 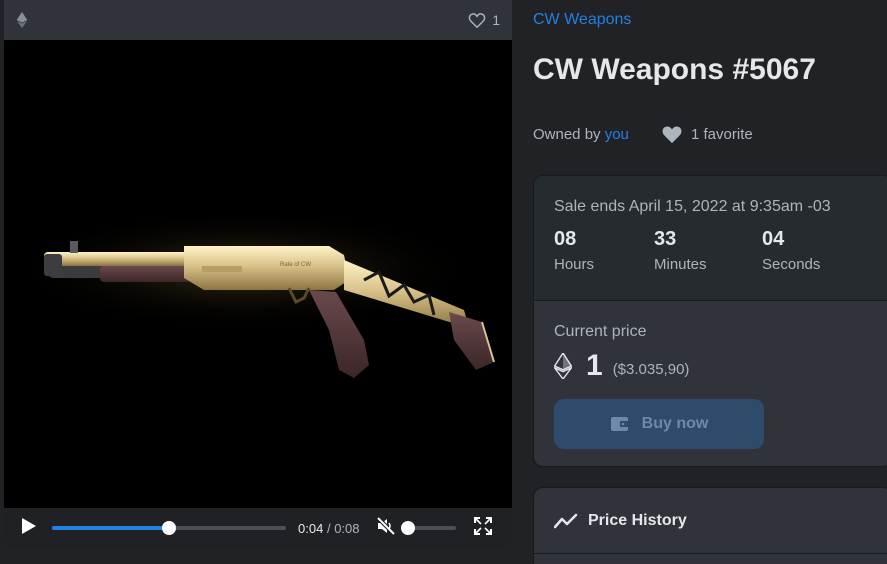 What do you see at coordinates (482, 525) in the screenshot?
I see `fullscreen-icon` at bounding box center [482, 525].